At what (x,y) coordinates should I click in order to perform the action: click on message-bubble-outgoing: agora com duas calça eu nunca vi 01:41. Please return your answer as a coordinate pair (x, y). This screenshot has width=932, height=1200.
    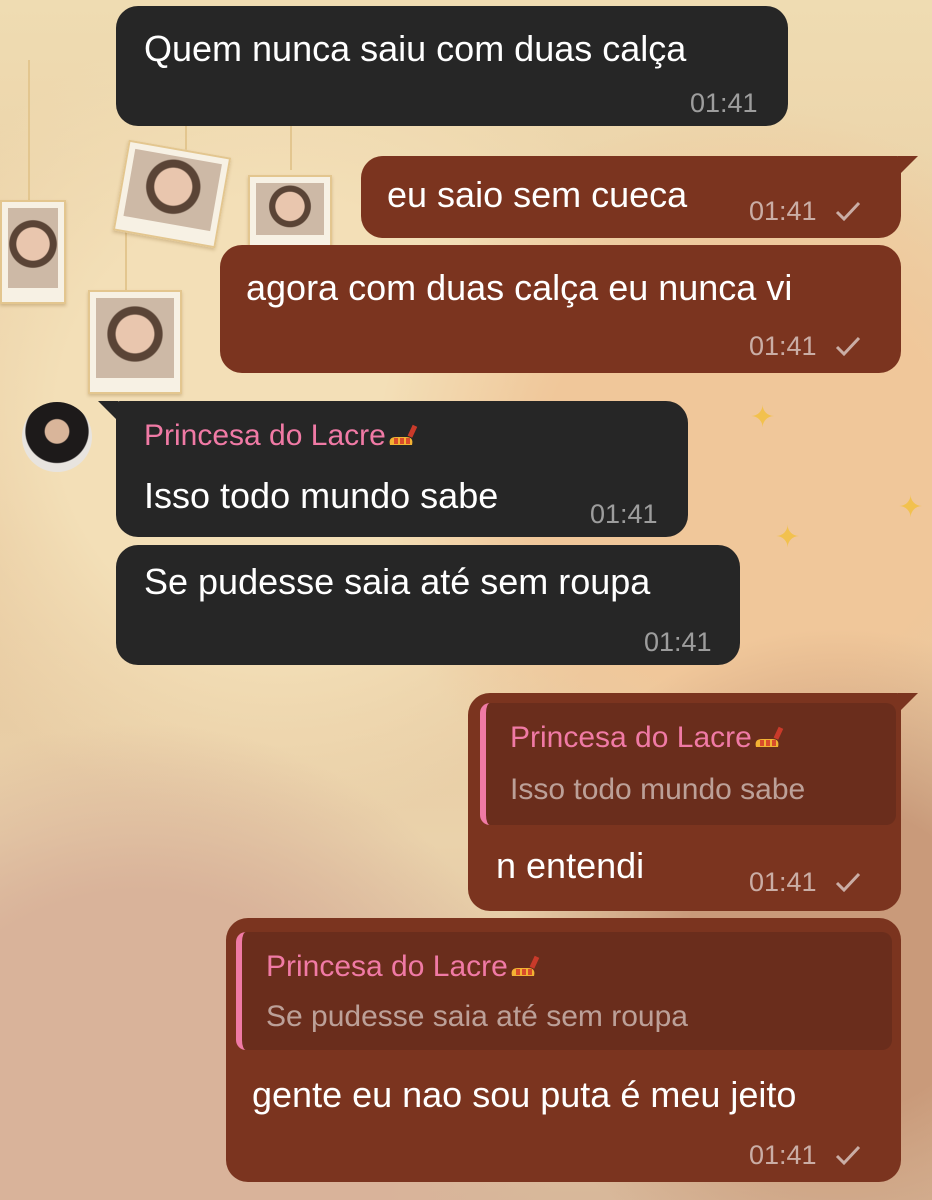
    Looking at the image, I should click on (560, 309).